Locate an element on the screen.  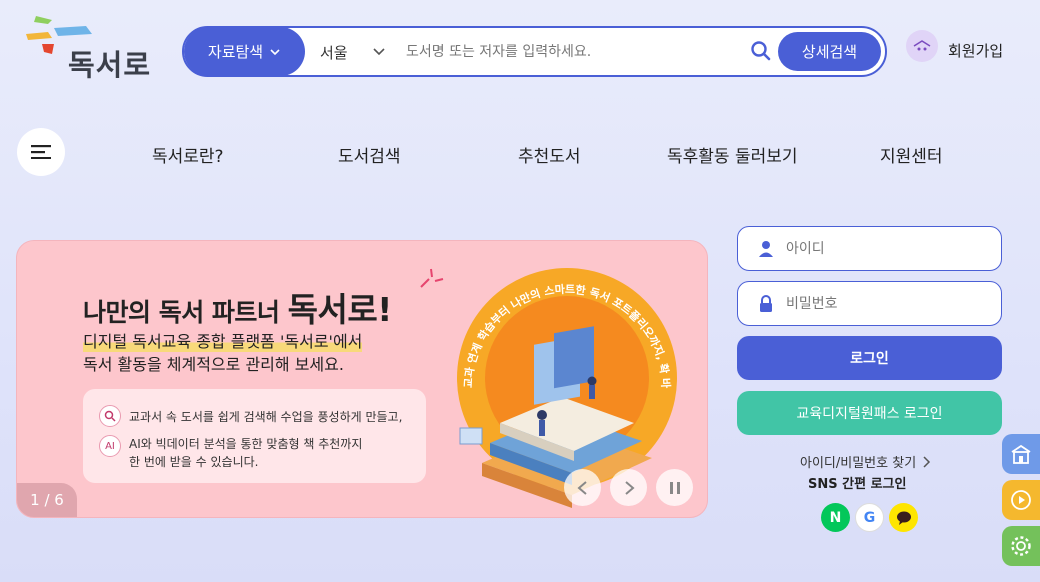
banner-title-brand: 독서로! is located at coordinates (340, 309).